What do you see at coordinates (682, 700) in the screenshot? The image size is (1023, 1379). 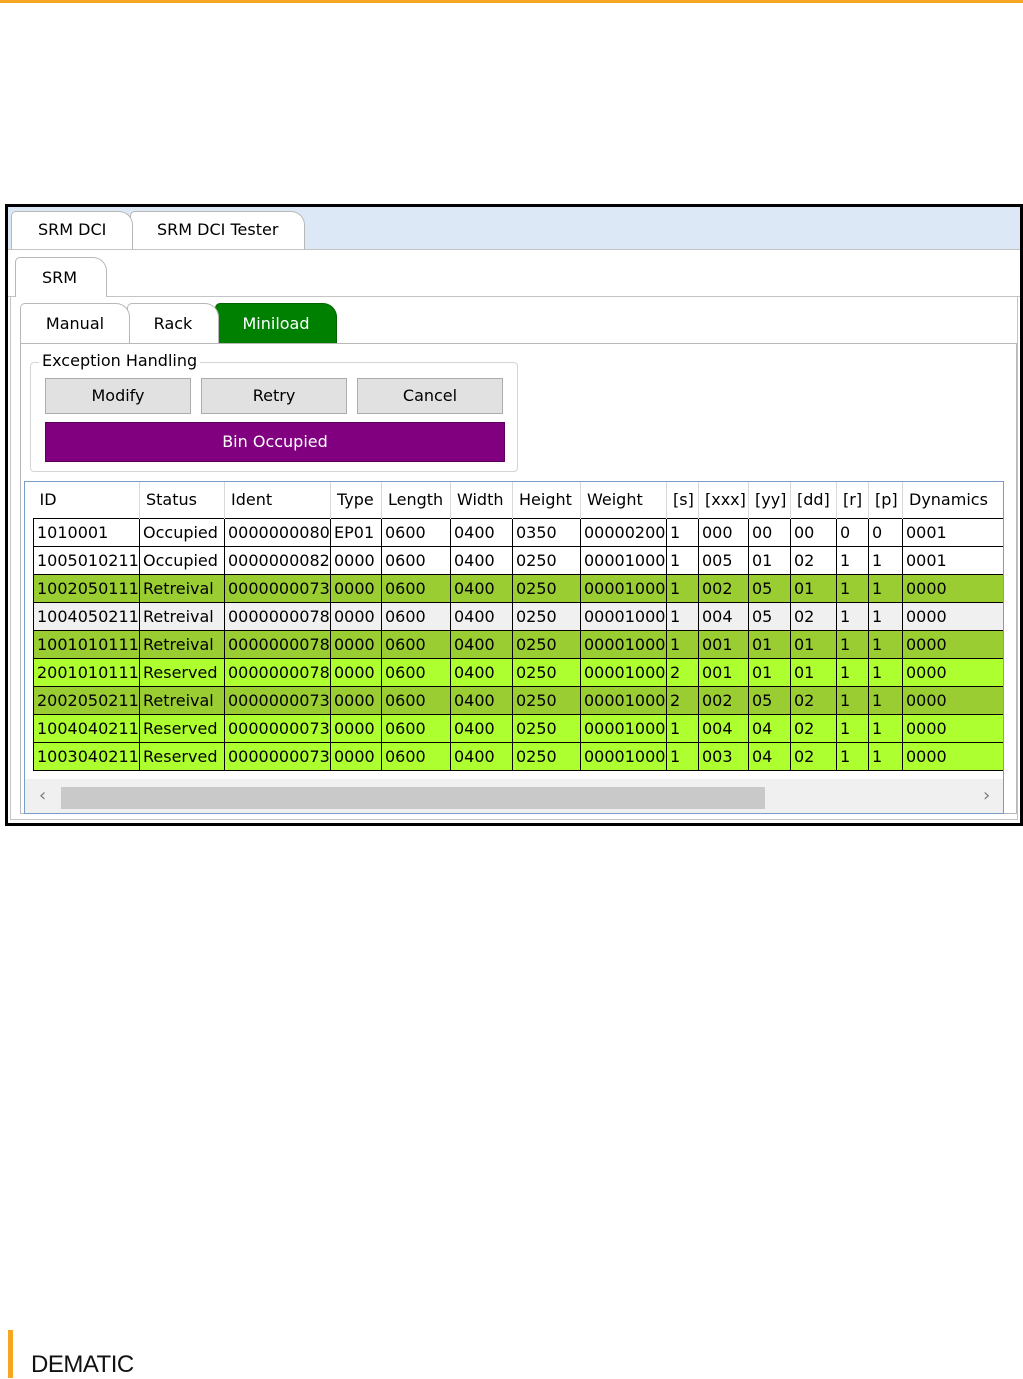 I see `table-cell: 2` at bounding box center [682, 700].